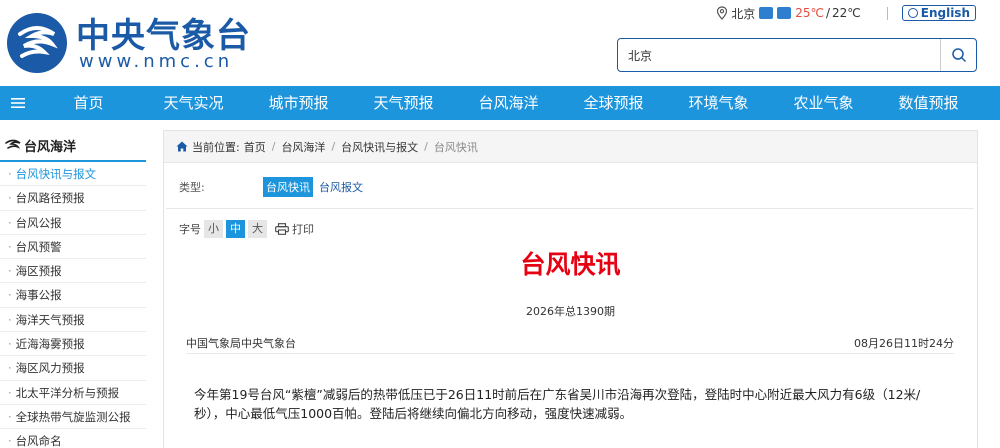 This screenshot has width=1000, height=448. I want to click on nav-item-global-forecast: 全球预报, so click(613, 103).